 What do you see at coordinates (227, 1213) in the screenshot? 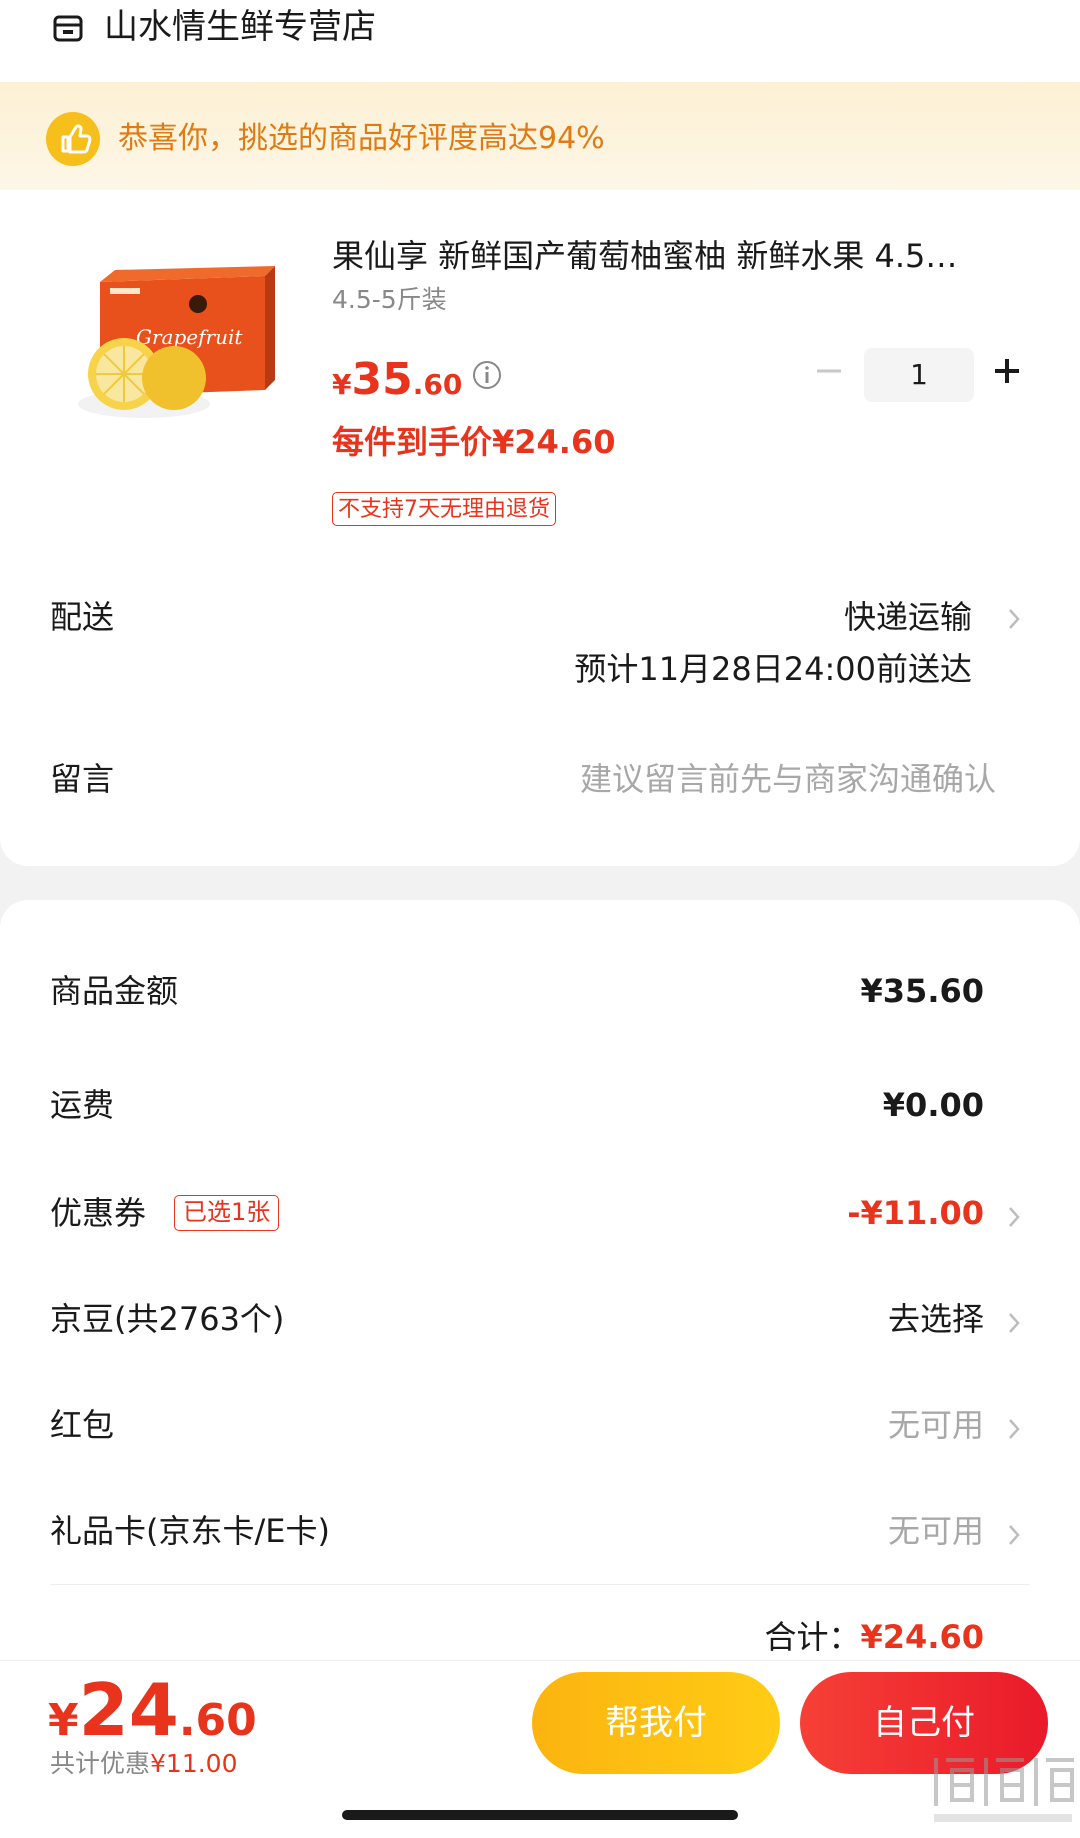
I see `coupon-tag: 已选1张` at bounding box center [227, 1213].